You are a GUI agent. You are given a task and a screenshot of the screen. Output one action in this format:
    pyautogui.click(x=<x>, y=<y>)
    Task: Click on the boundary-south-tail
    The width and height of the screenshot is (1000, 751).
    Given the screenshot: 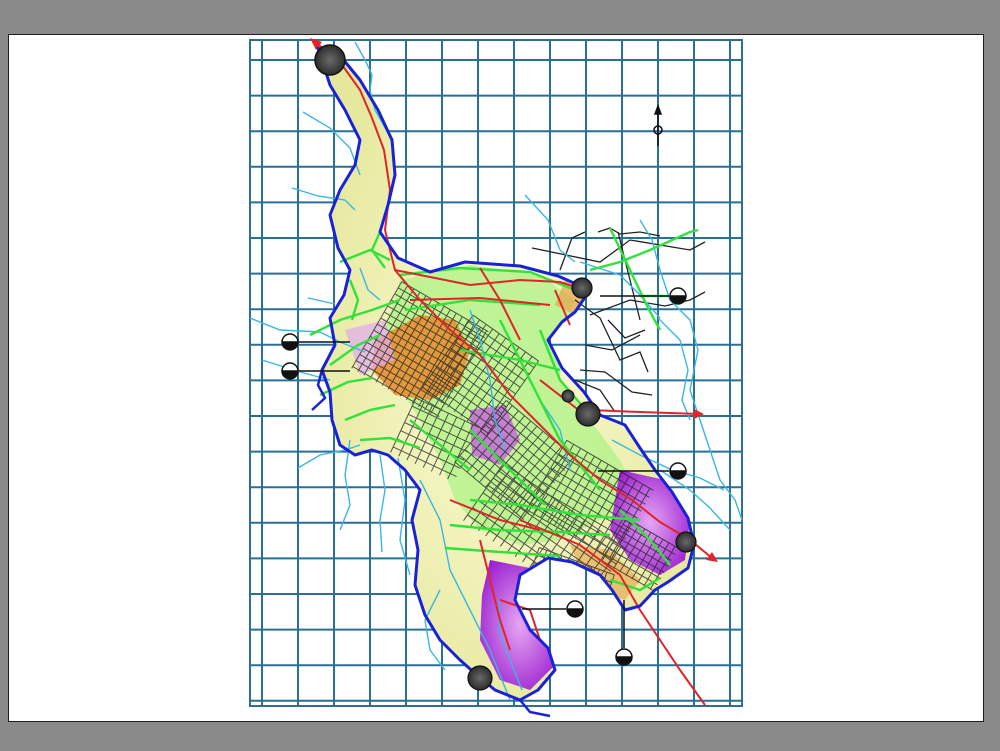 What is the action you would take?
    pyautogui.click(x=535, y=708)
    